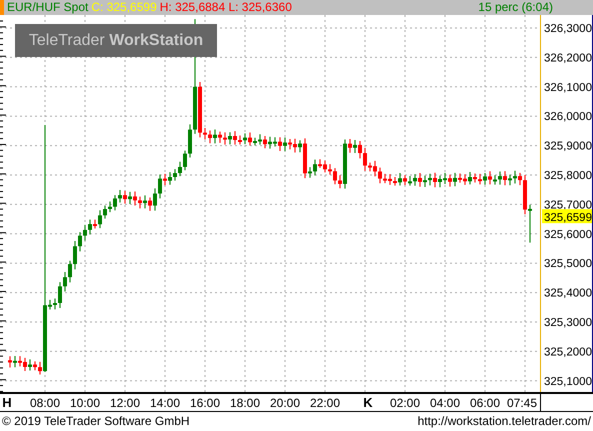 This screenshot has height=431, width=593. What do you see at coordinates (568, 323) in the screenshot?
I see `price-label: 325,3000` at bounding box center [568, 323].